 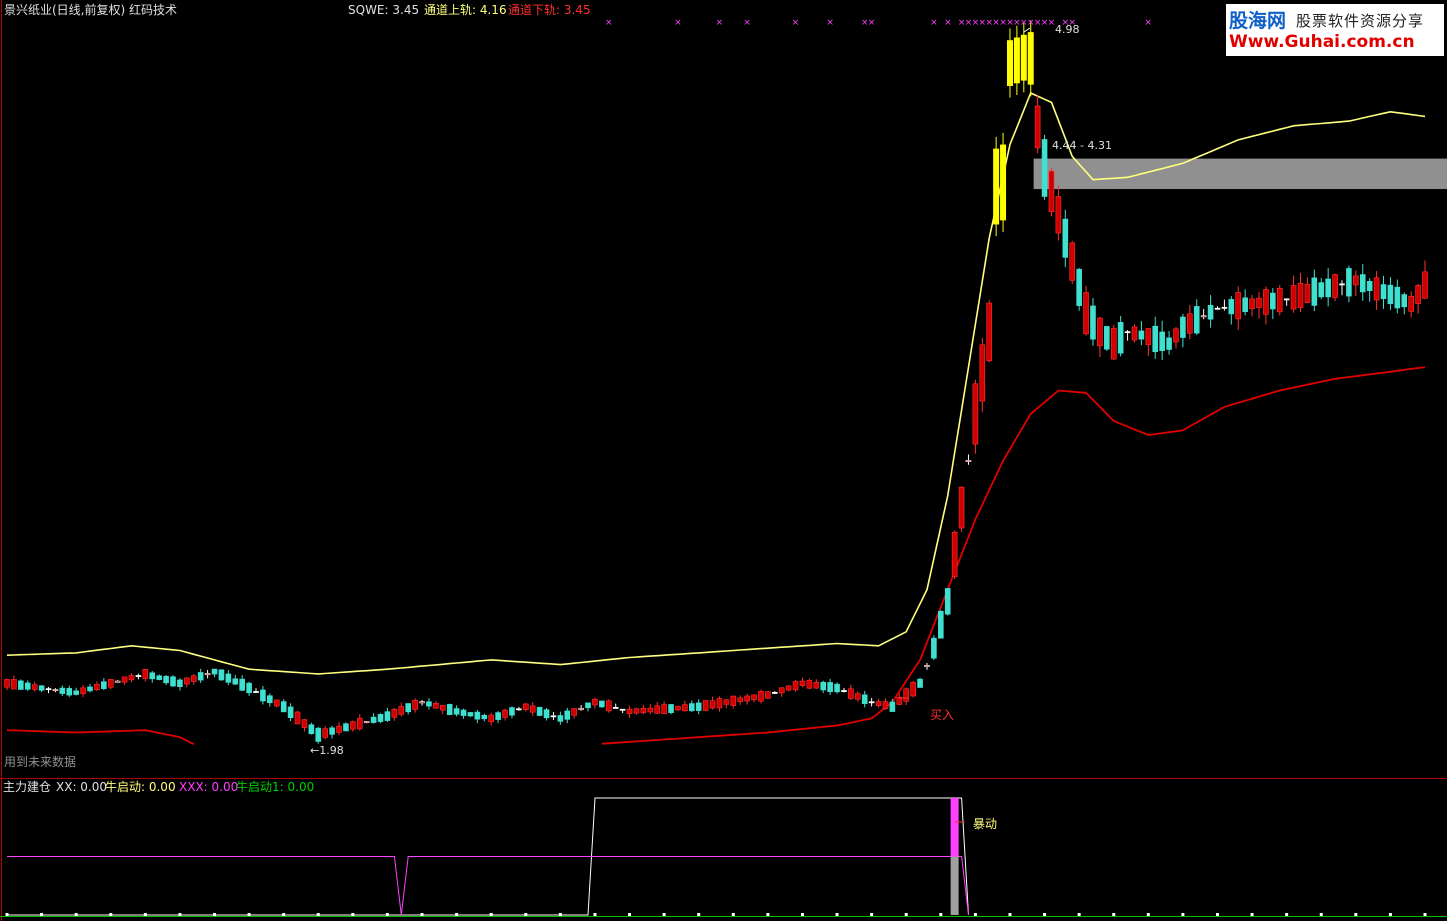 What do you see at coordinates (1335, 30) in the screenshot?
I see `watermark-logo: 股海网 股票软件资源分享 Www.Guhai.com.cn` at bounding box center [1335, 30].